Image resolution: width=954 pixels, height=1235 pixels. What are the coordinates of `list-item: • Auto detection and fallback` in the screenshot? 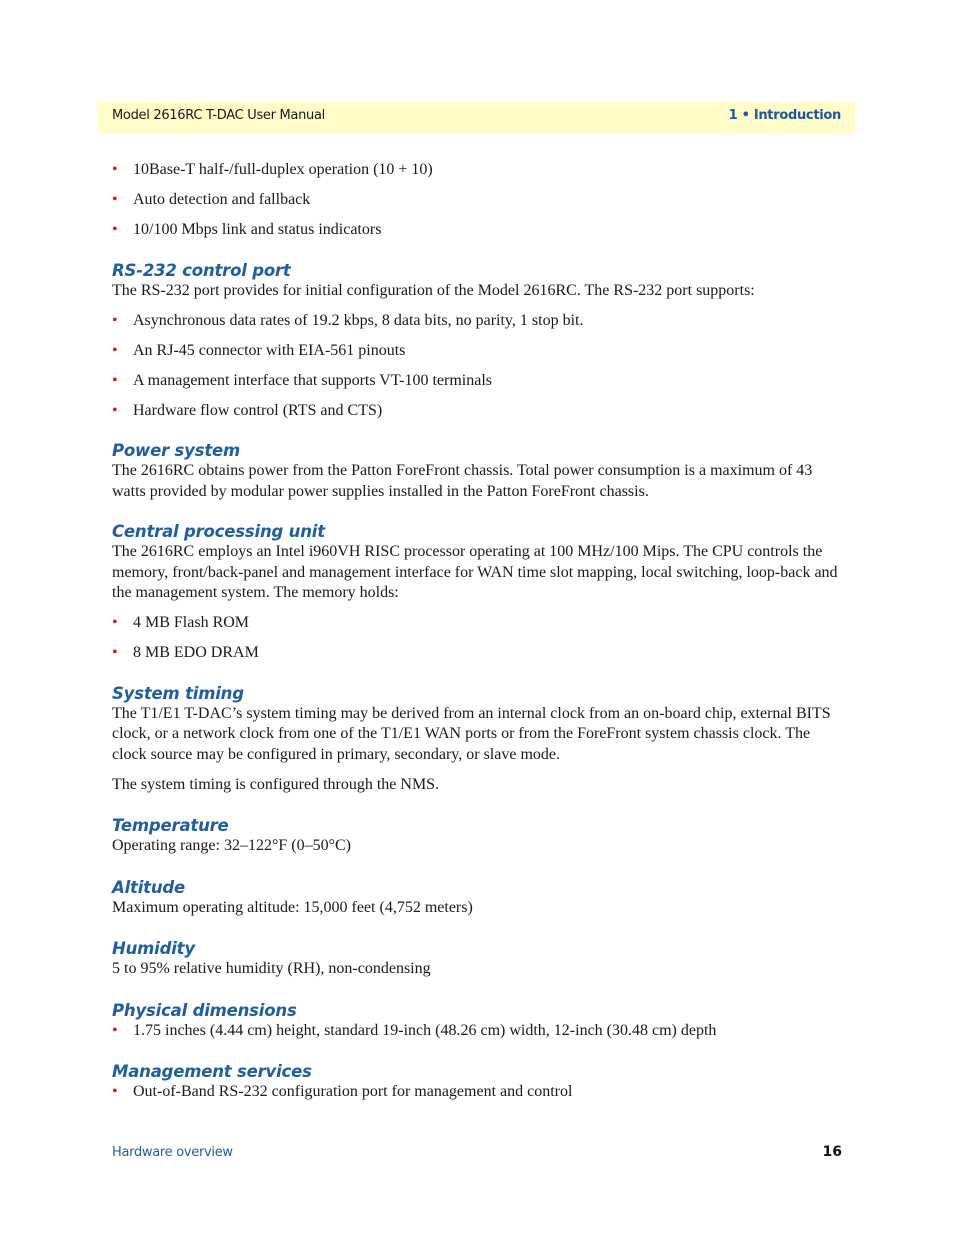 It's located at (477, 200).